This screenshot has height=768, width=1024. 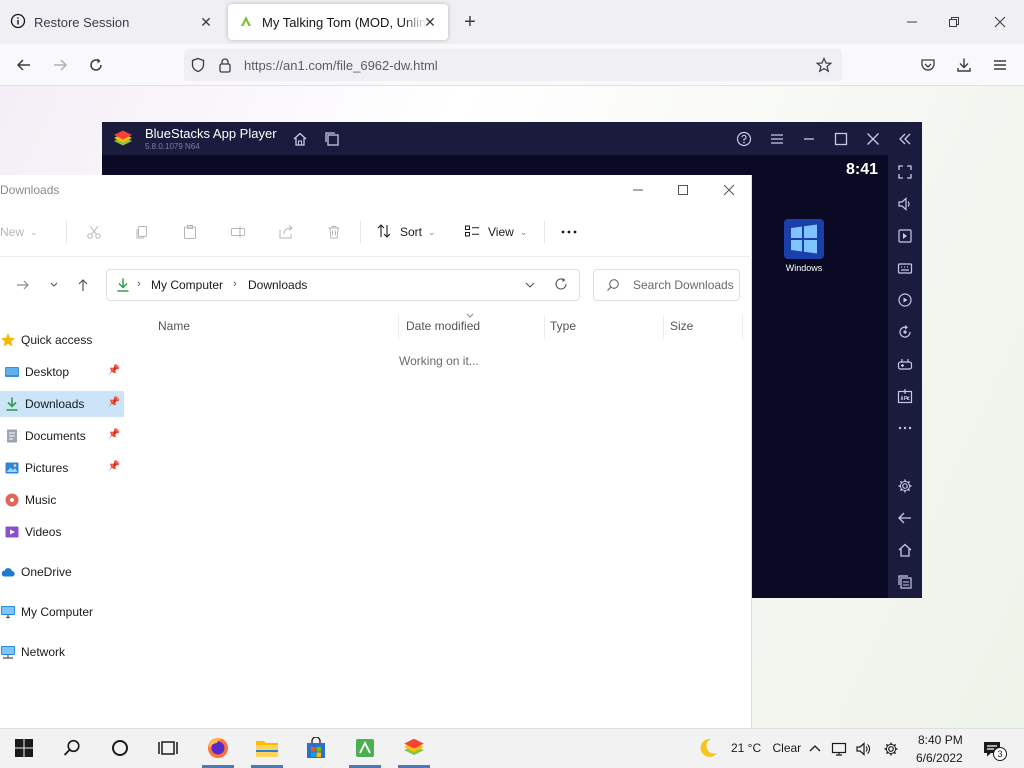 I want to click on taskbar-time: 8:40 PM, so click(x=940, y=740).